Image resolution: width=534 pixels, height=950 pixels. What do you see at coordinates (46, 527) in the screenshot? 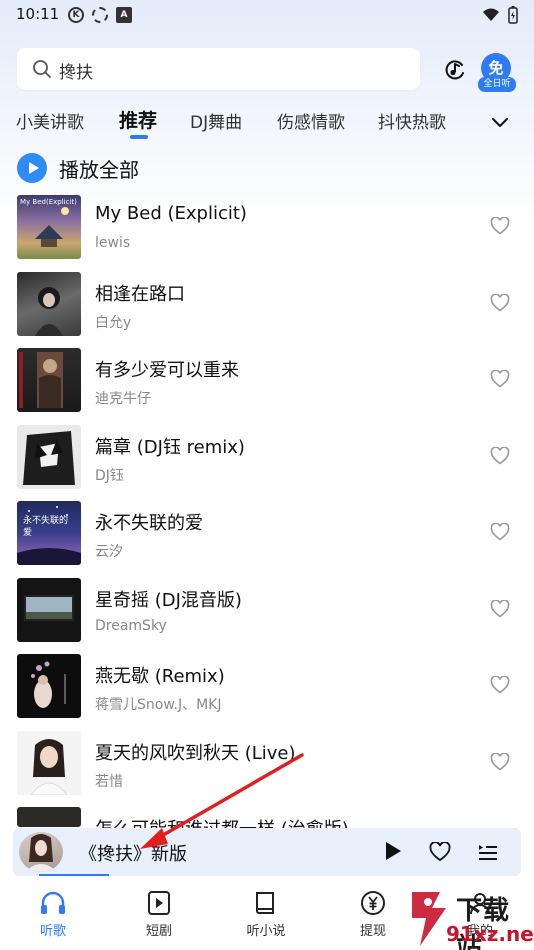
I see `cover-text: 永不失联的爱` at bounding box center [46, 527].